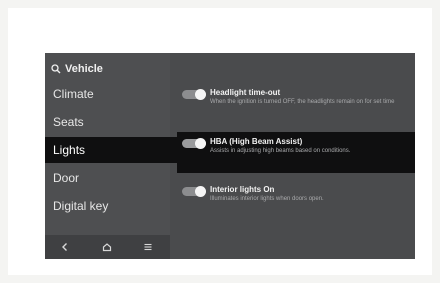 This screenshot has width=440, height=283. I want to click on home-icon, so click(107, 247).